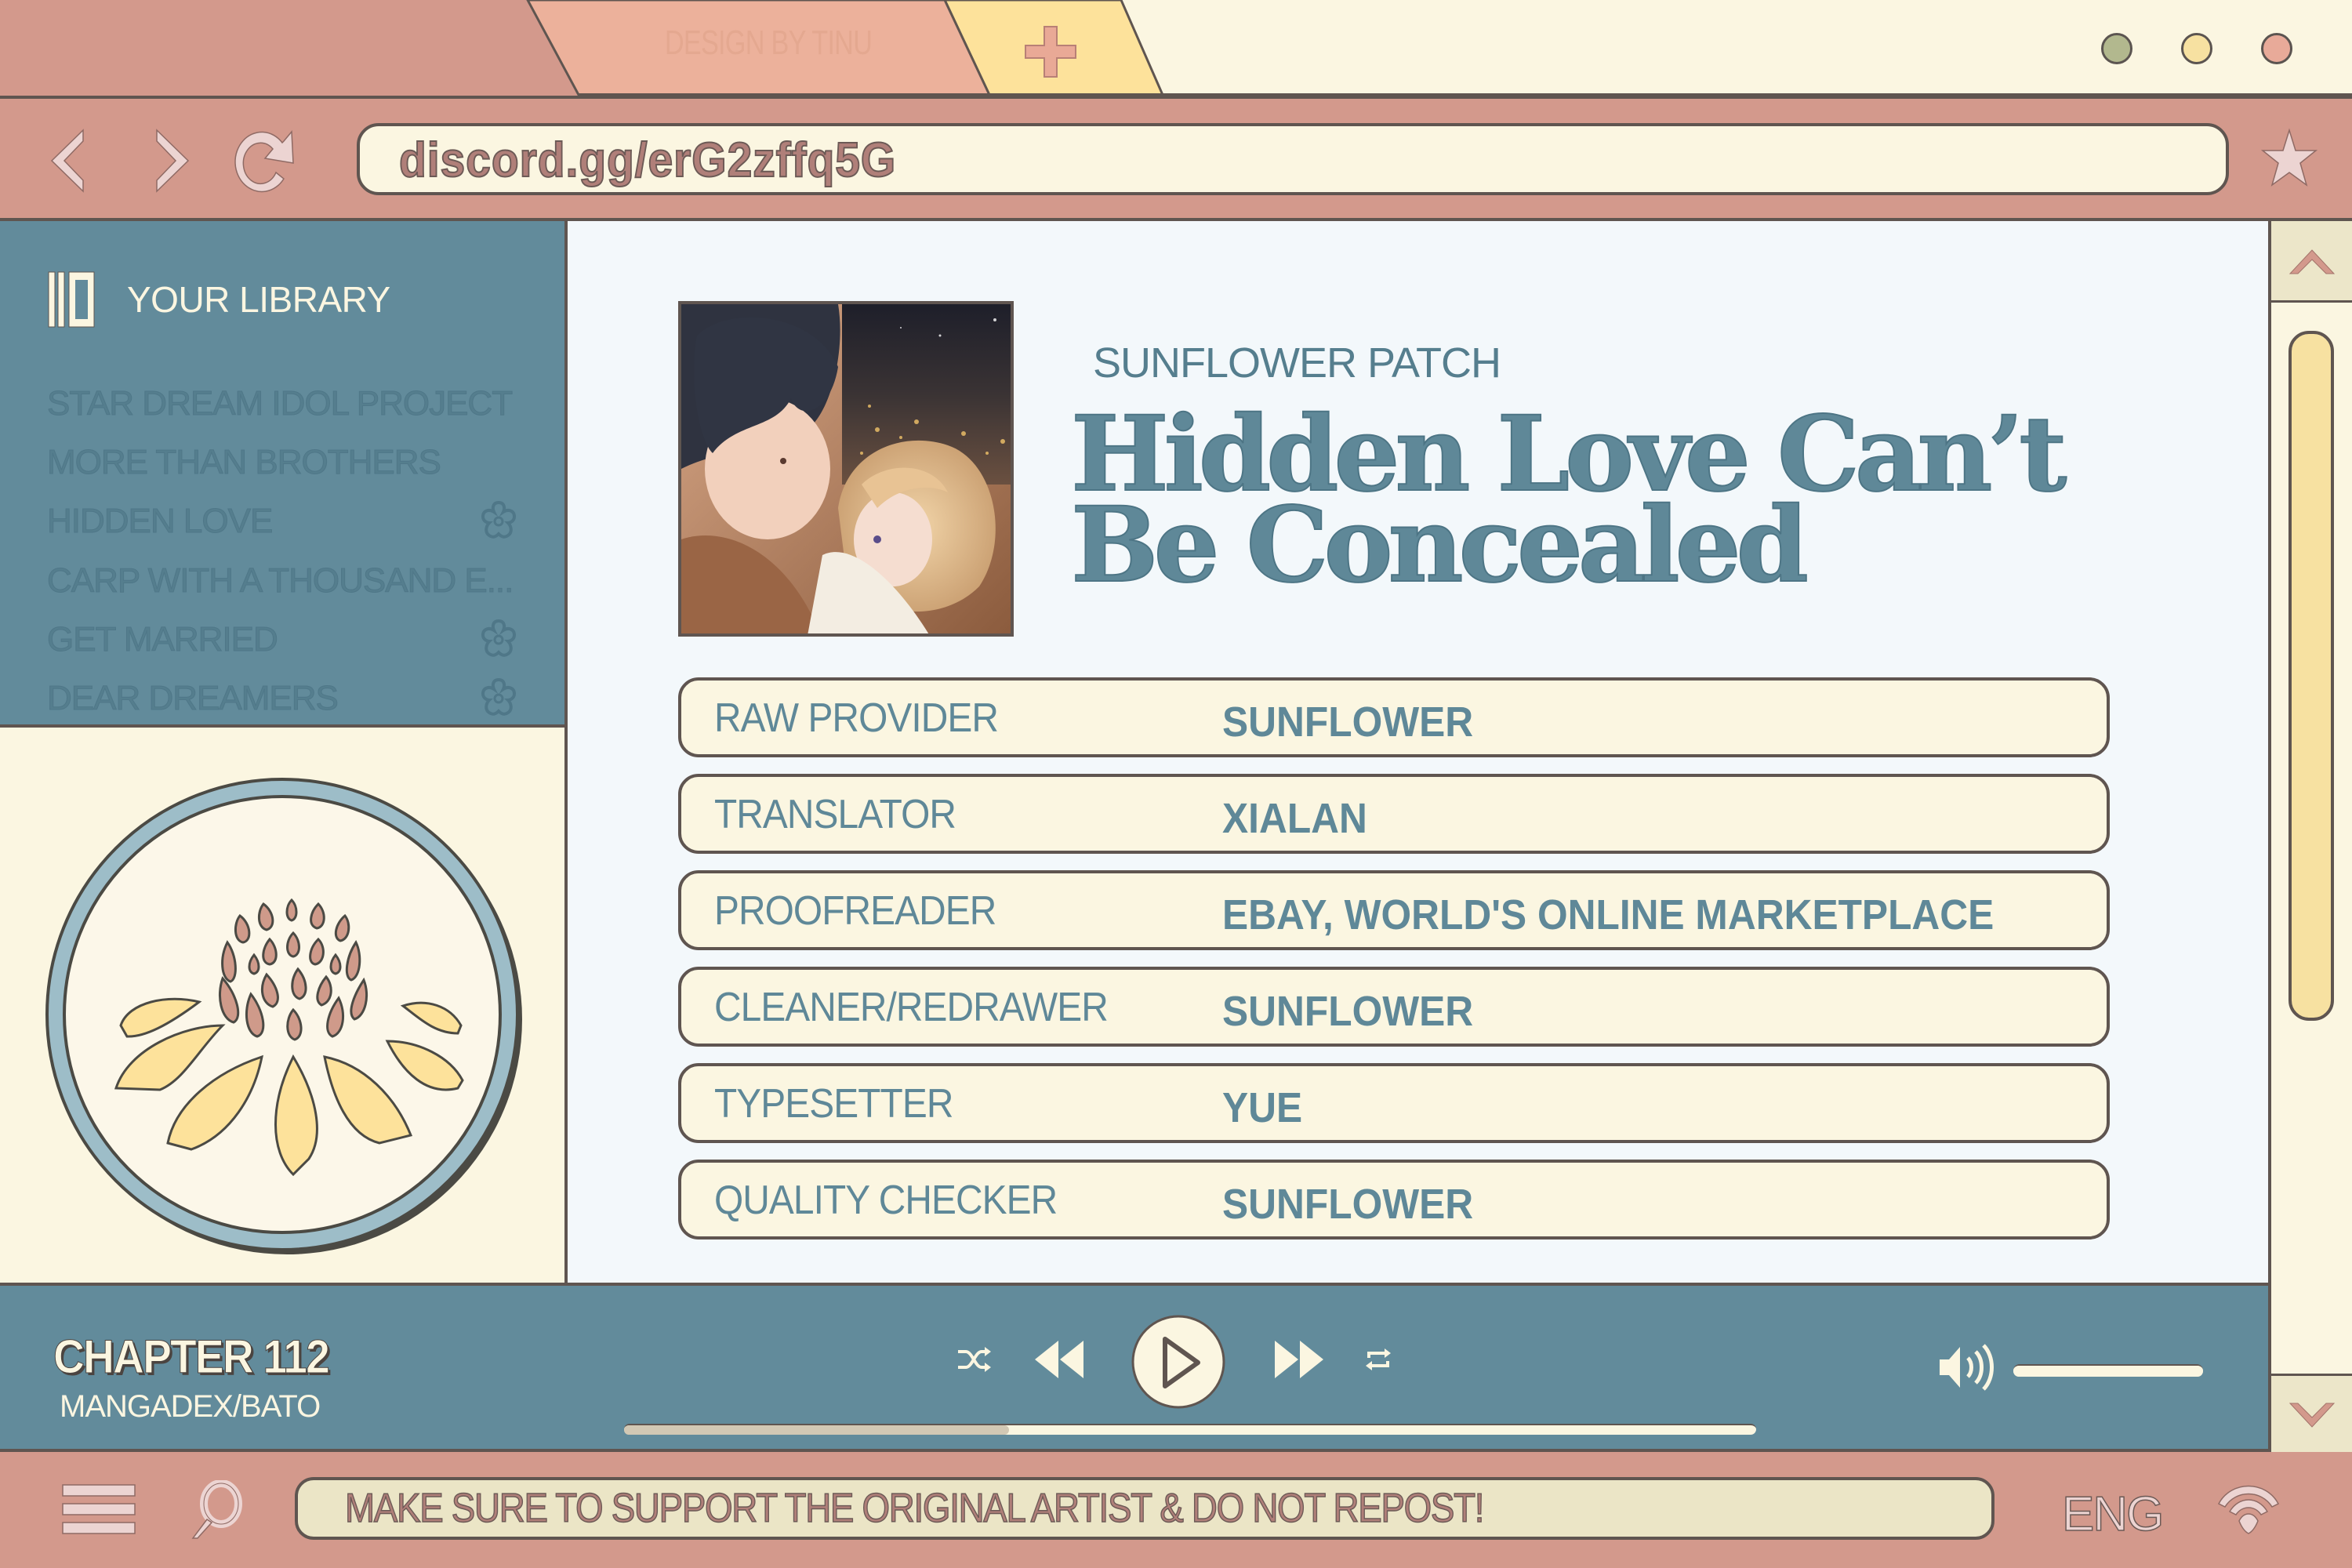 This screenshot has height=1568, width=2352. I want to click on credit-role: CLEANER/REDRAWER, so click(912, 1007).